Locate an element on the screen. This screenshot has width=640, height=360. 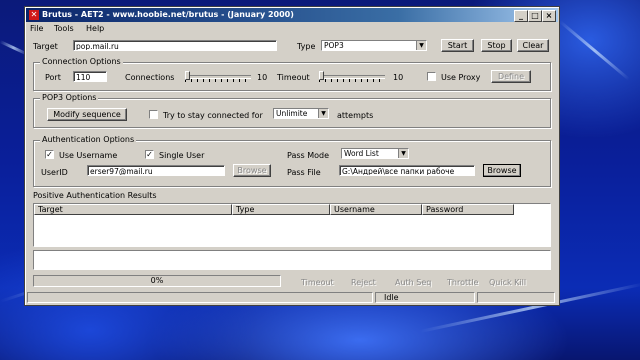
pass-file-label: Pass File is located at coordinates (304, 172).